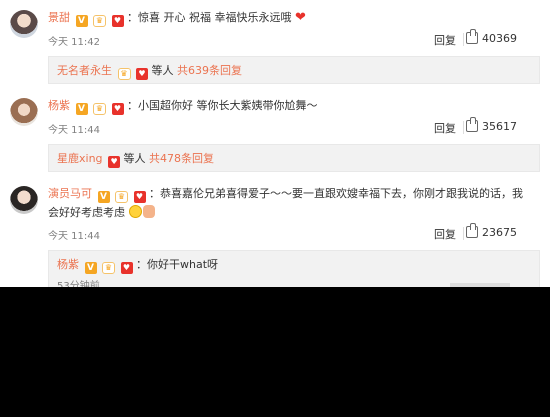 This screenshot has height=417, width=550. I want to click on thread-count-link: 共639条回复, so click(209, 70).